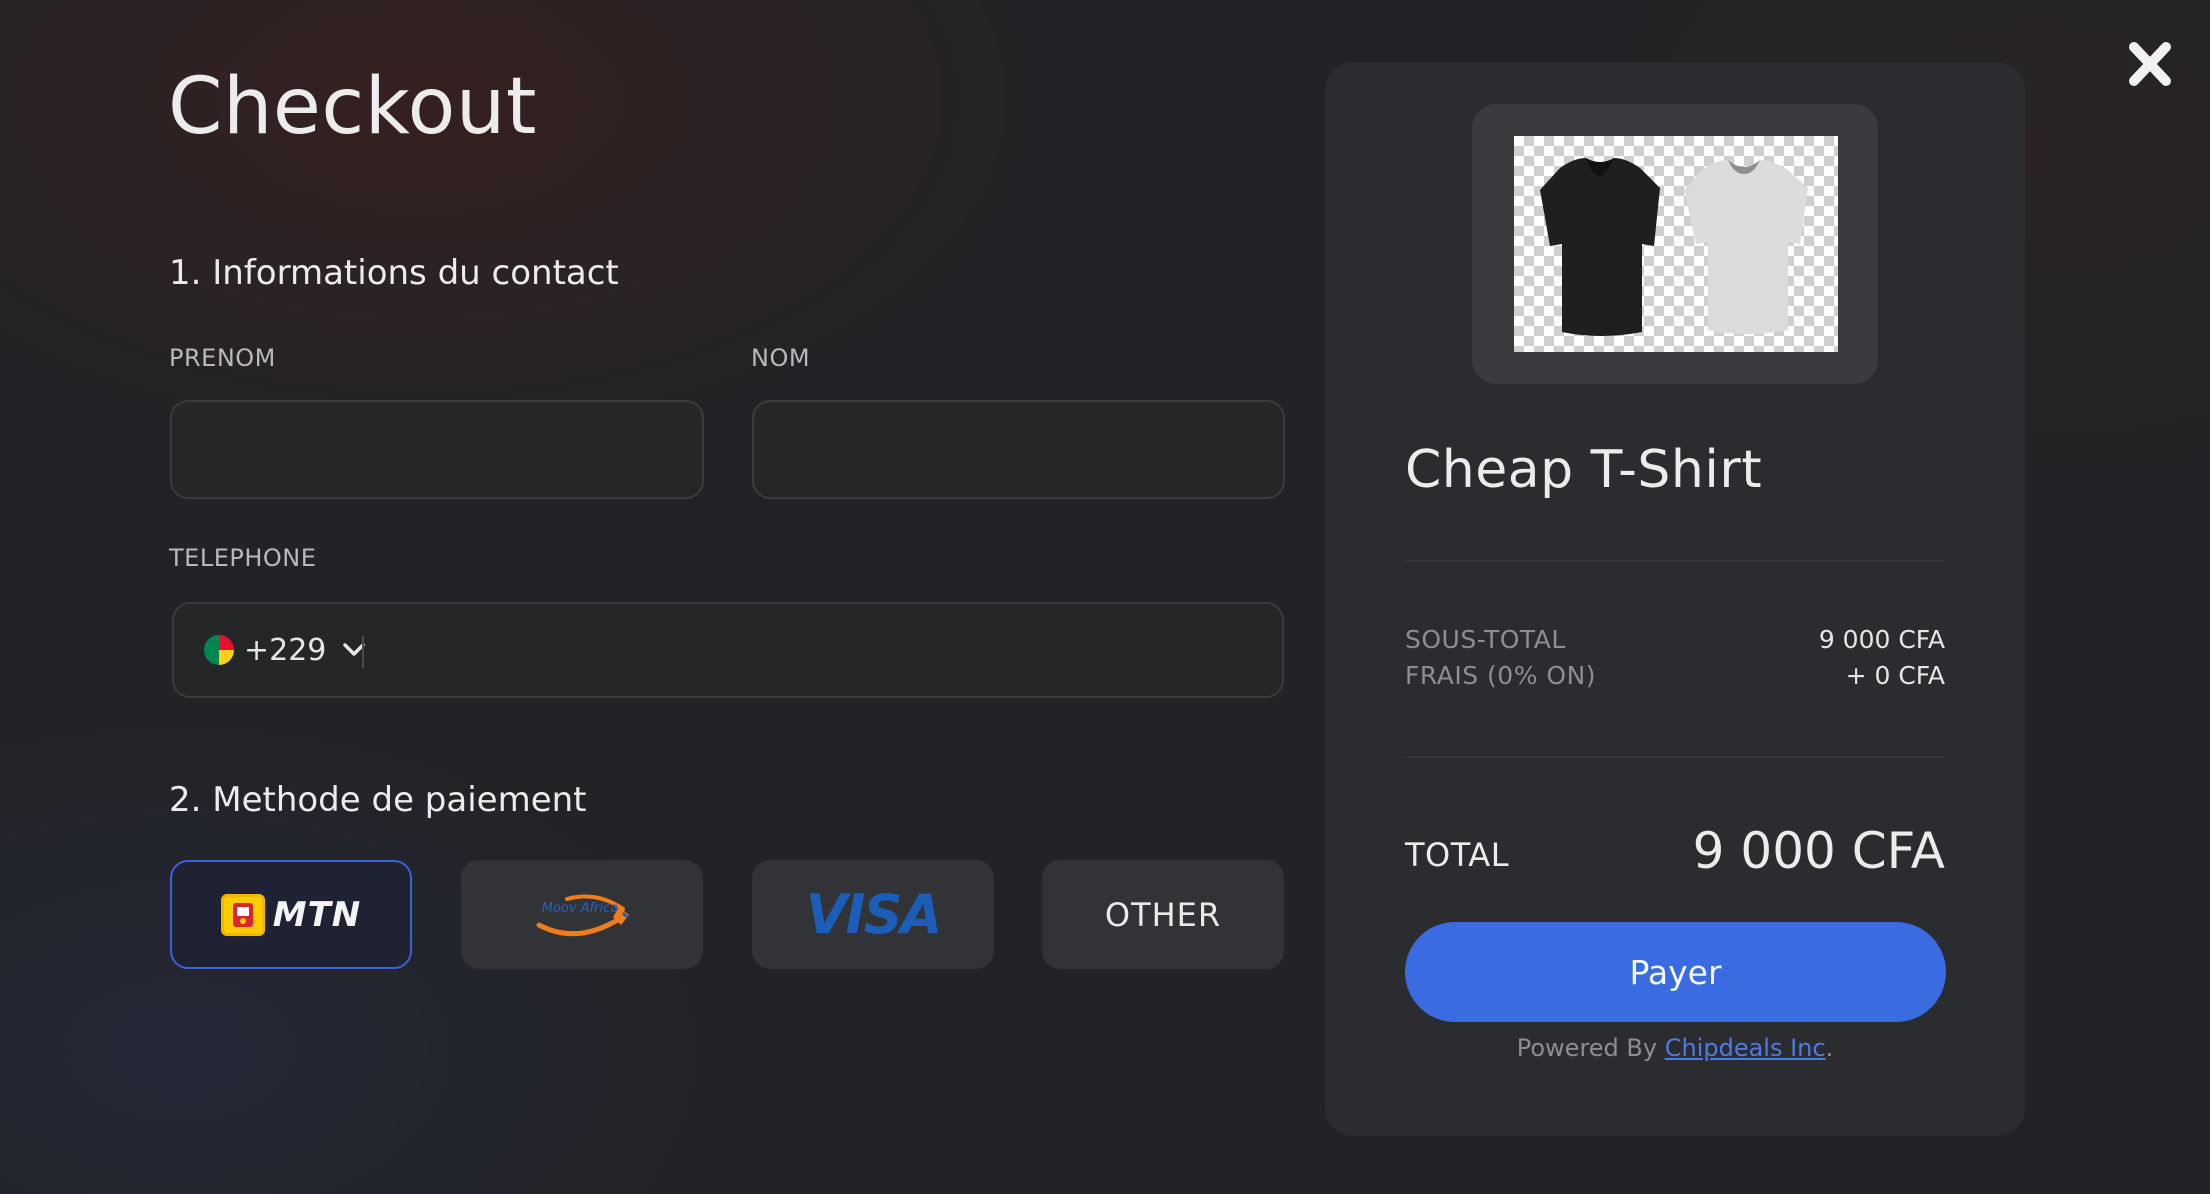 The width and height of the screenshot is (2210, 1194). I want to click on close-icon, so click(2150, 64).